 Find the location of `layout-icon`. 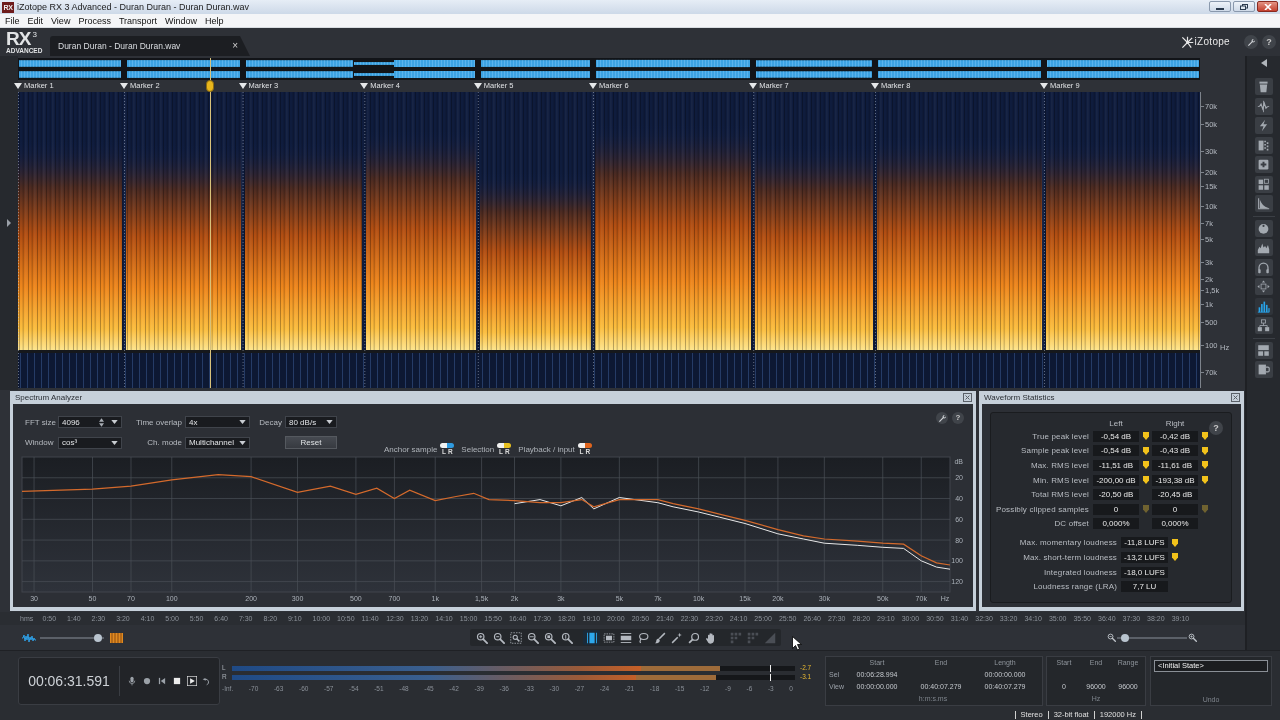

layout-icon is located at coordinates (1263, 350).